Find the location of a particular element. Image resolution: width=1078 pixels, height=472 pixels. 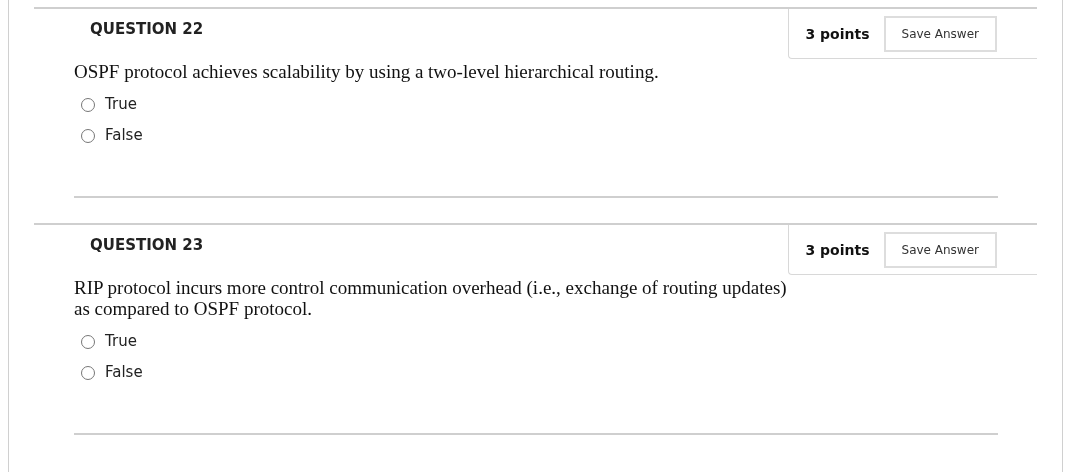

question-text: RIP protocol incurs more control communication overhead (i.e., exchange of routing updates) as compared to OSPF protocol. is located at coordinates (431, 298).